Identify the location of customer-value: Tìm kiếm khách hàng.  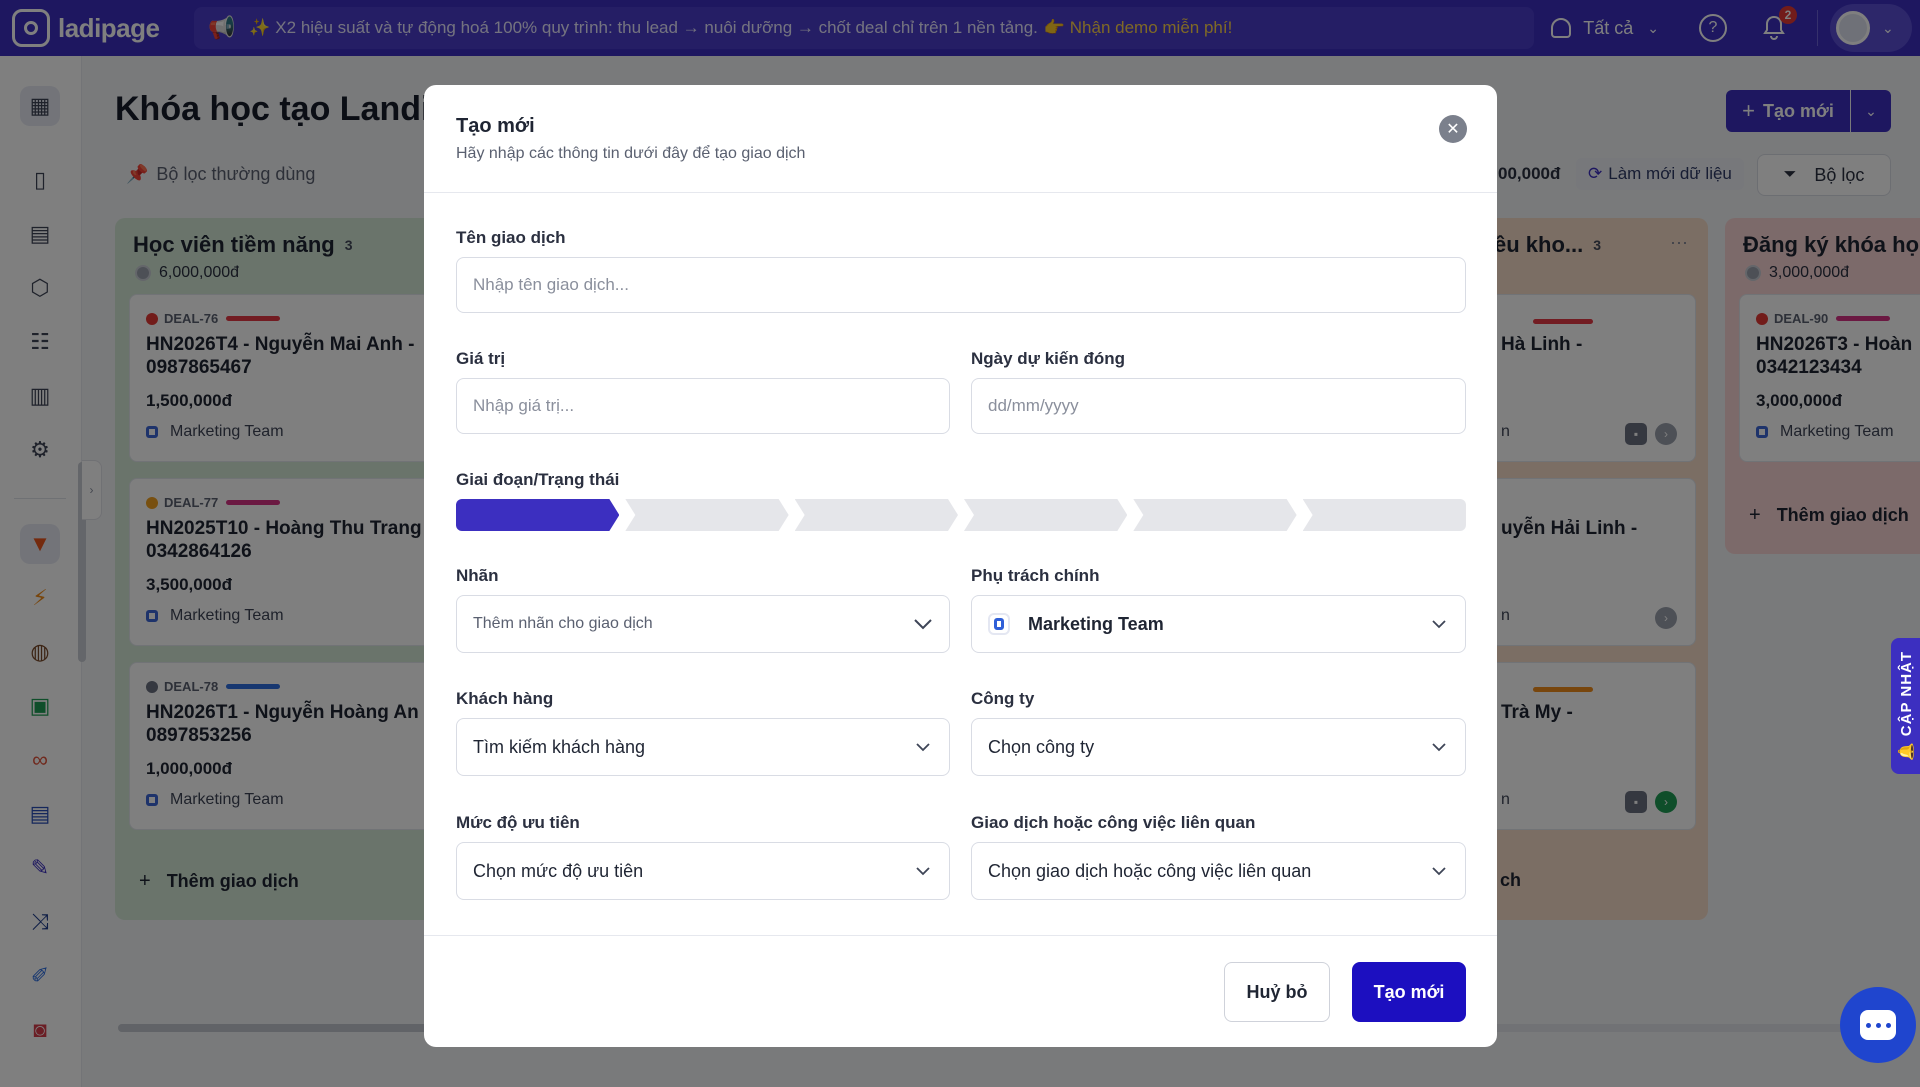
(559, 746).